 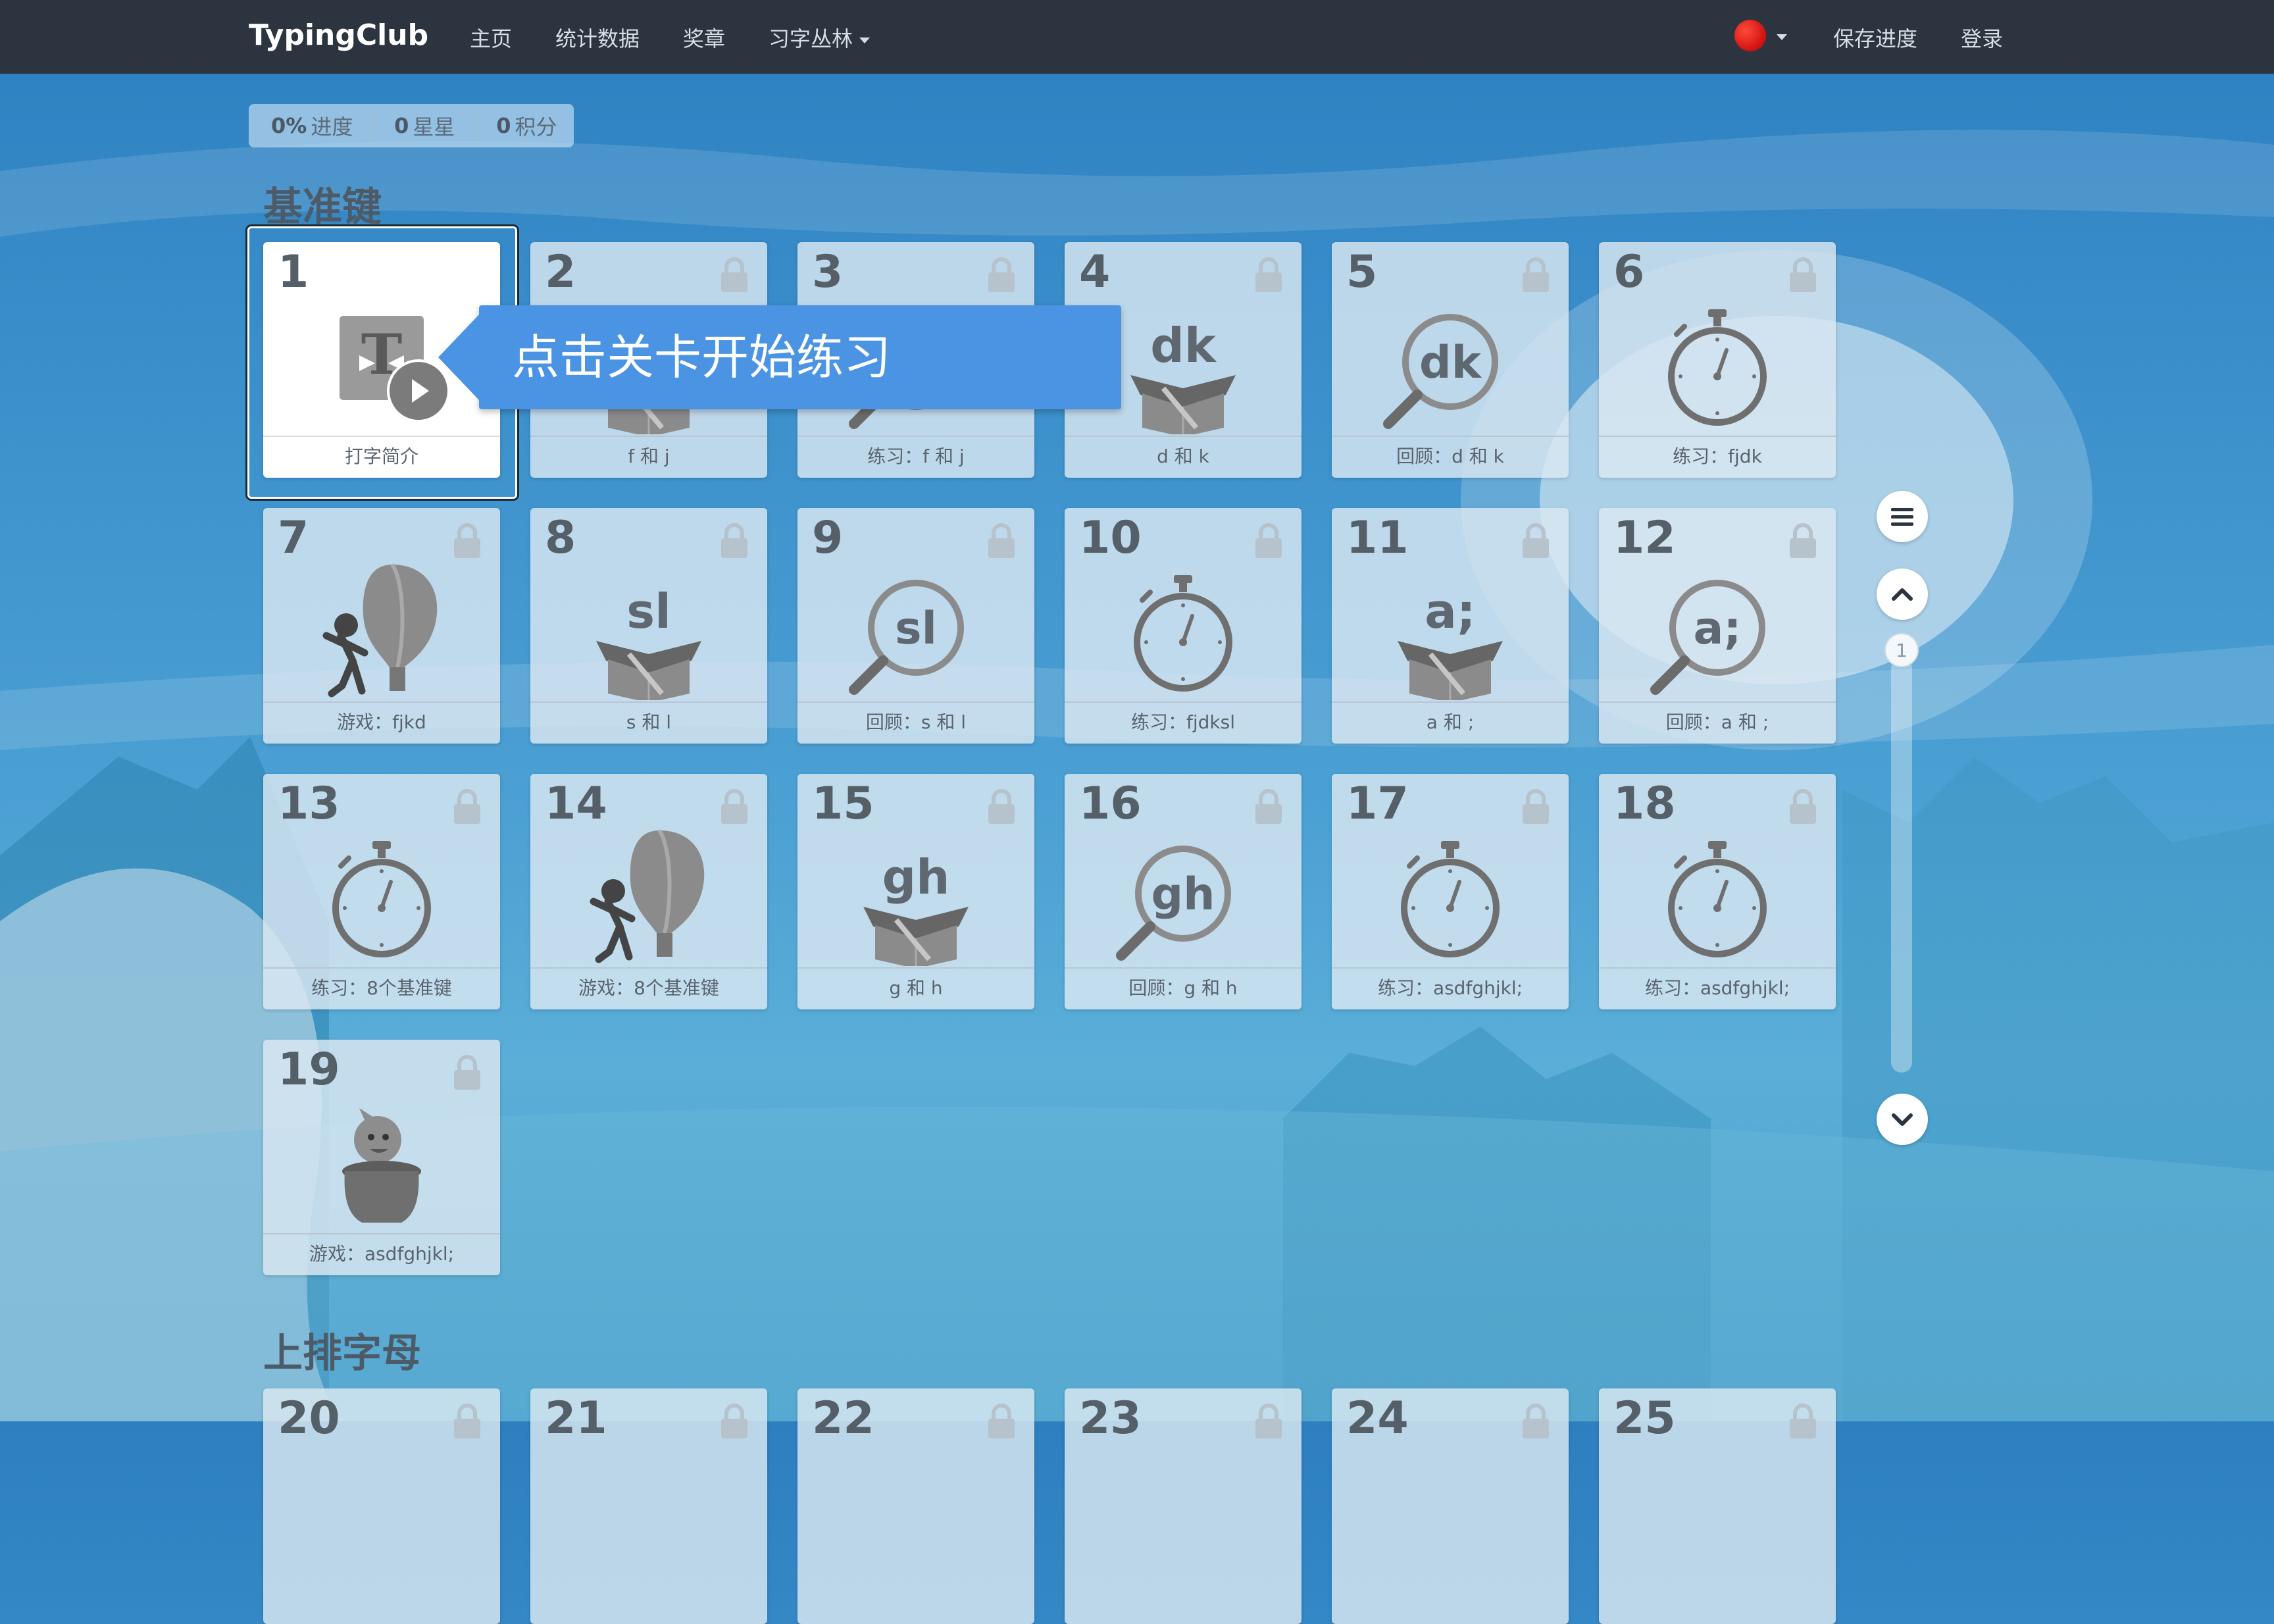 What do you see at coordinates (536, 127) in the screenshot?
I see `points-label: 积分` at bounding box center [536, 127].